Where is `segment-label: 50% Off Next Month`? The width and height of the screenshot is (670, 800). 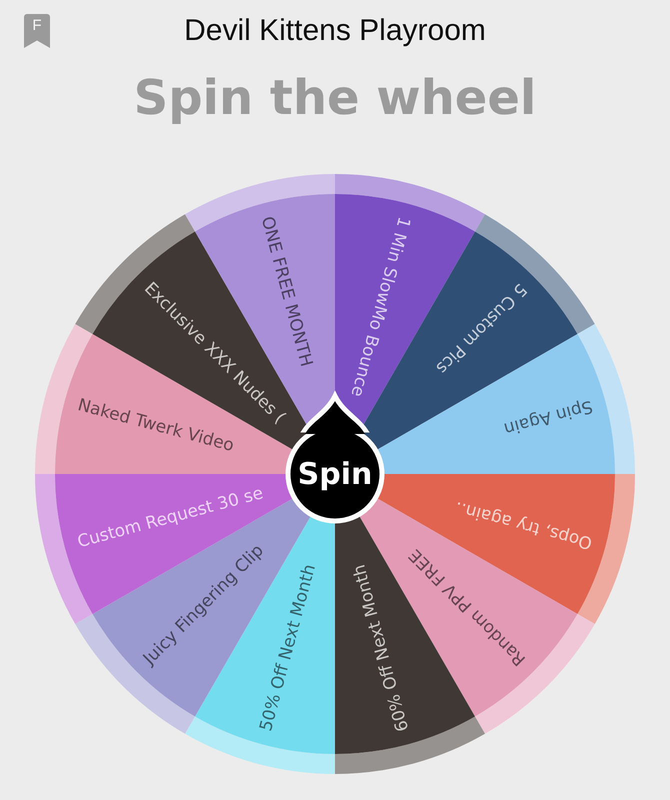 segment-label: 50% Off Next Month is located at coordinates (288, 648).